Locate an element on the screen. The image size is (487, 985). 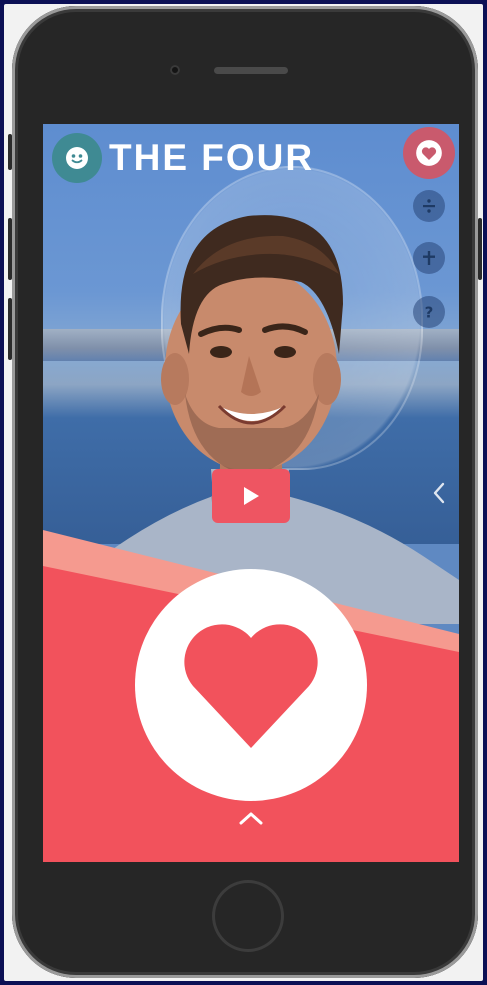
plus-icon is located at coordinates (429, 258).